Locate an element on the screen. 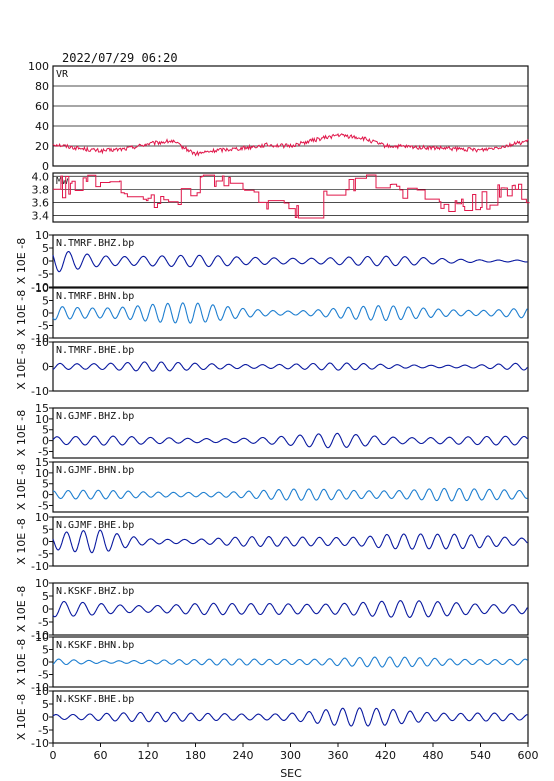  x-tick-label: 120 is located at coordinates (148, 755).